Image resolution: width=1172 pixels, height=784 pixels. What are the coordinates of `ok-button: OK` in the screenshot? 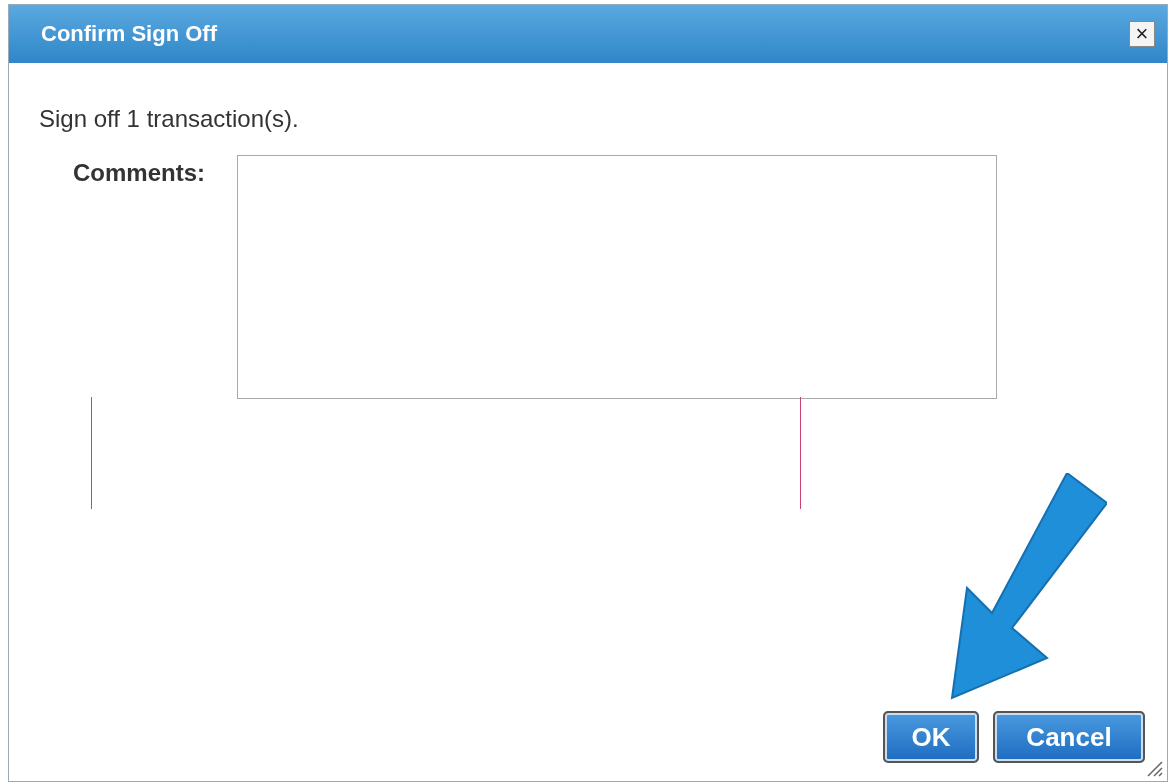 It's located at (931, 737).